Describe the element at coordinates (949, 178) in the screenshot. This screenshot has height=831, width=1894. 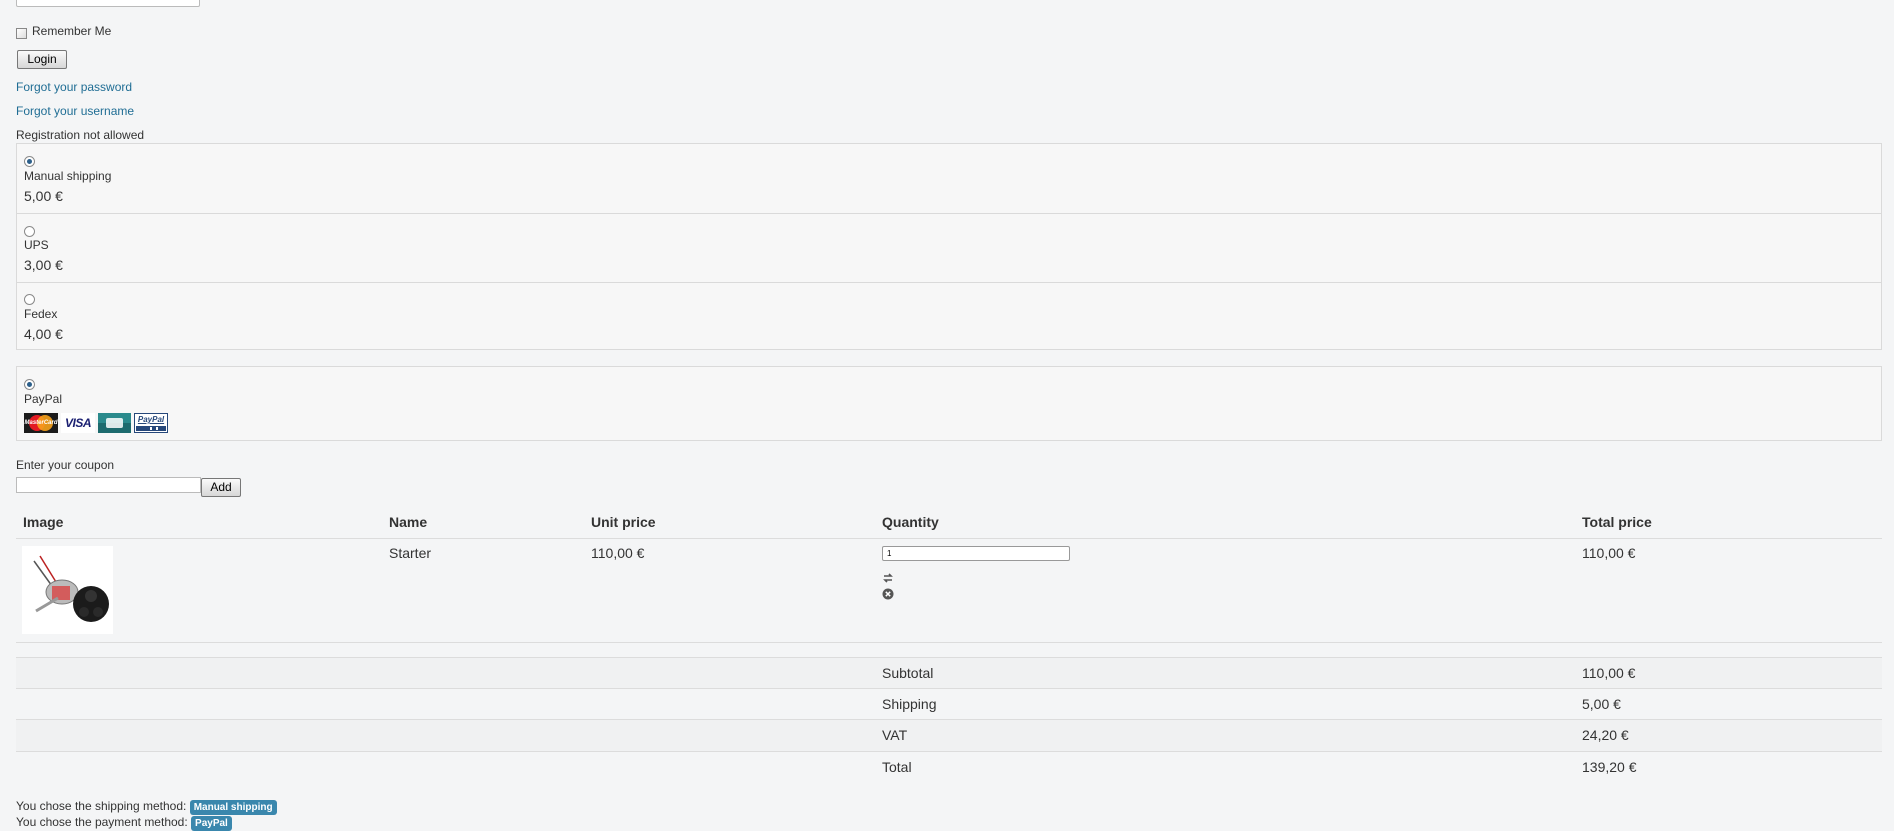
I see `shipping-option-manual: Manual shipping 5,00 €` at that location.